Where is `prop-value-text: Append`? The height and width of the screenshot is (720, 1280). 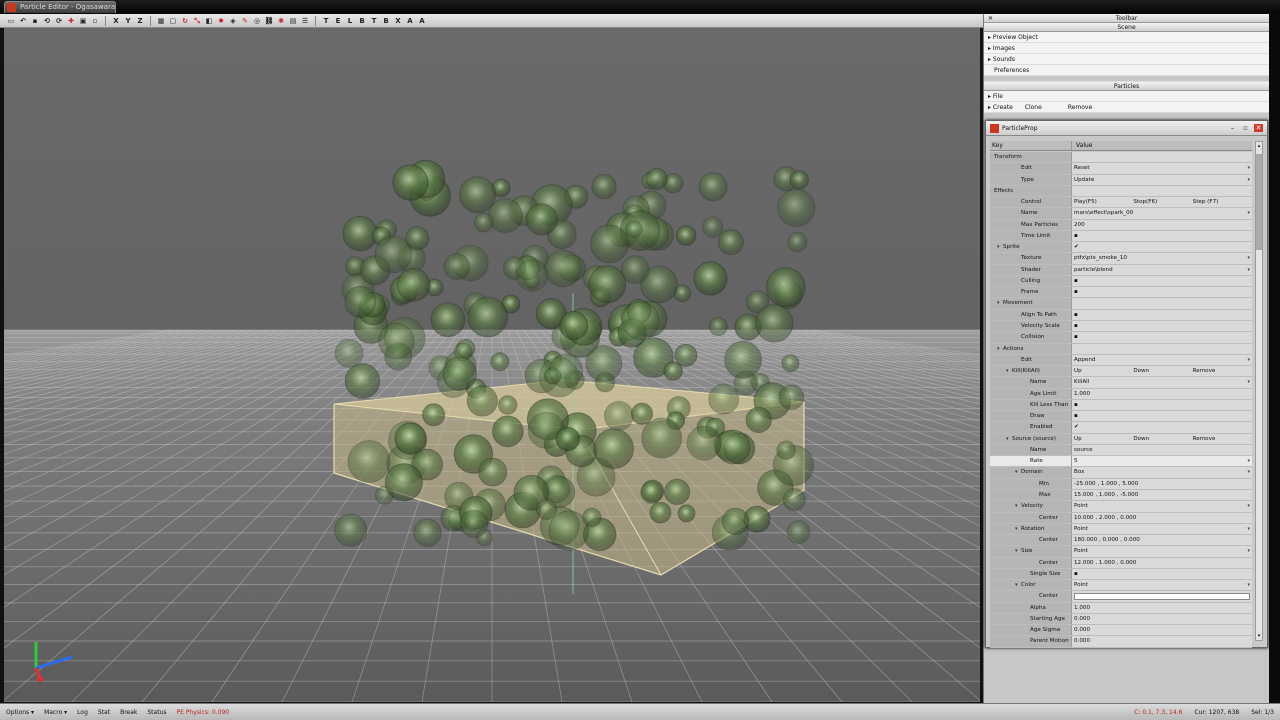 prop-value-text: Append is located at coordinates (1163, 360).